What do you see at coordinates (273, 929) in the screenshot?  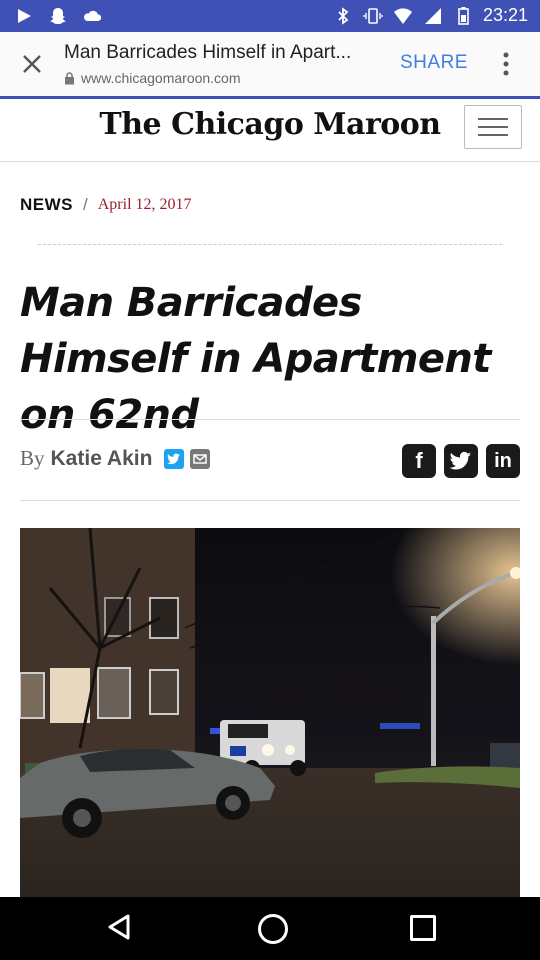 I see `home-icon` at bounding box center [273, 929].